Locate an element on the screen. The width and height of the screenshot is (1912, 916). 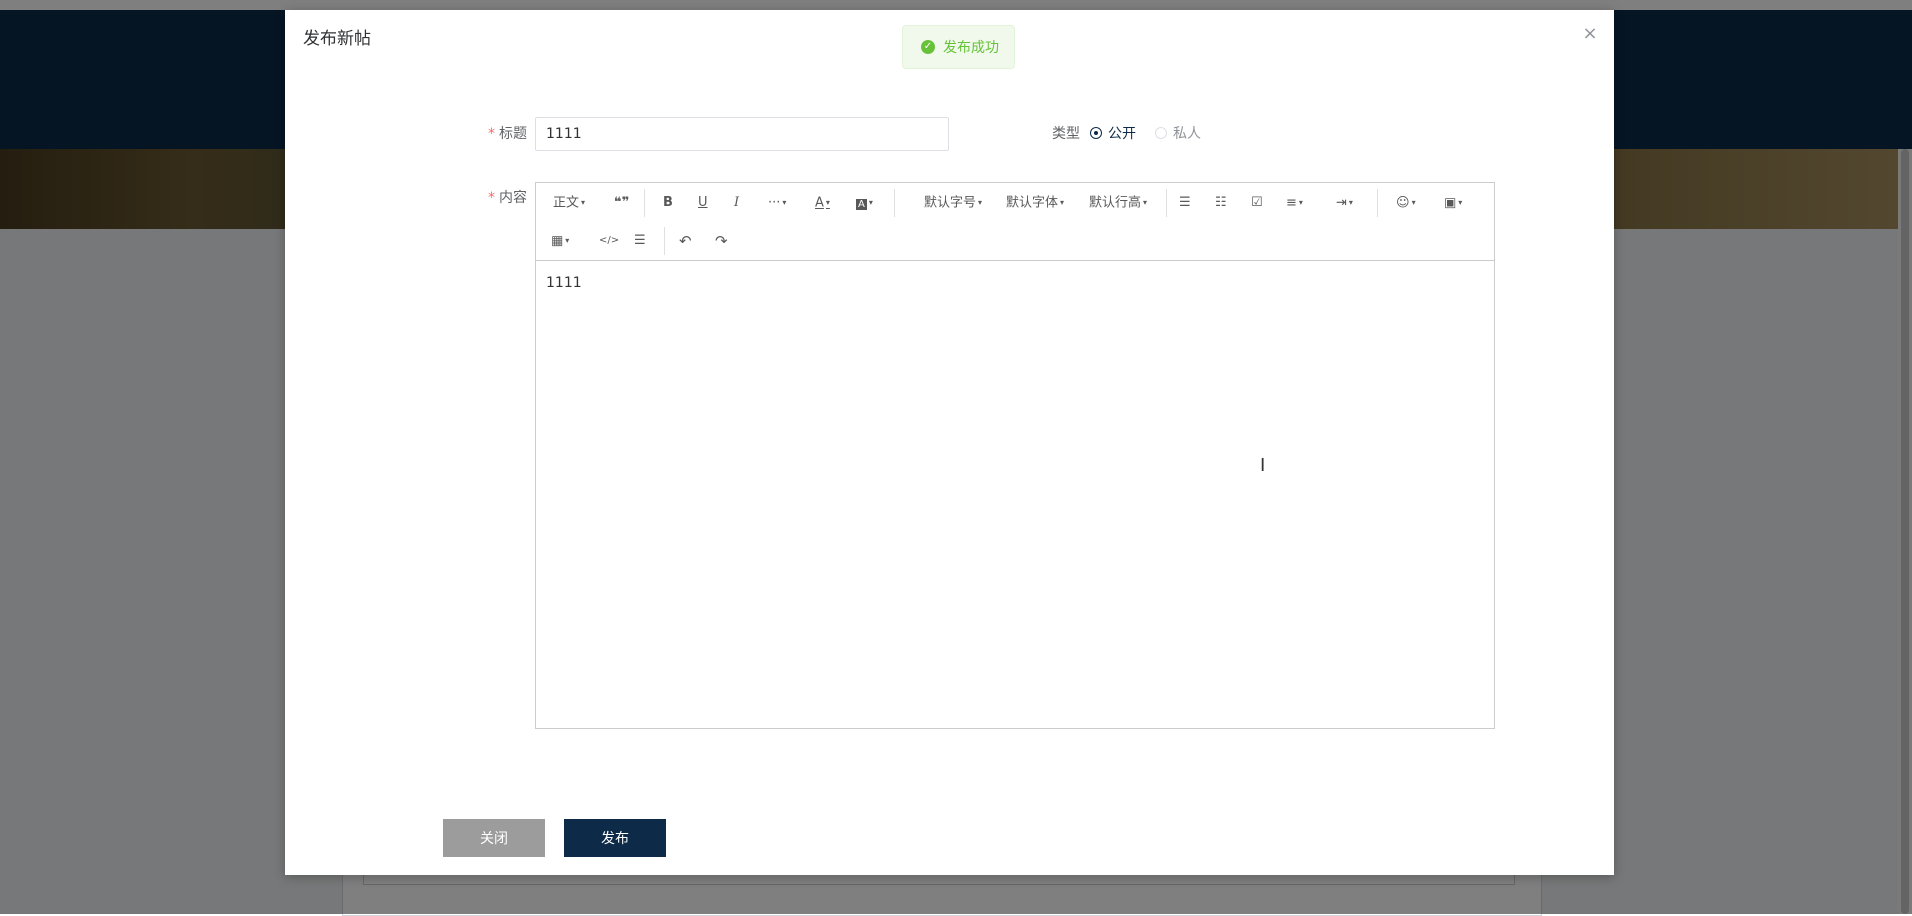
line-height-dropdown: 默认行高 ▾ is located at coordinates (1118, 203).